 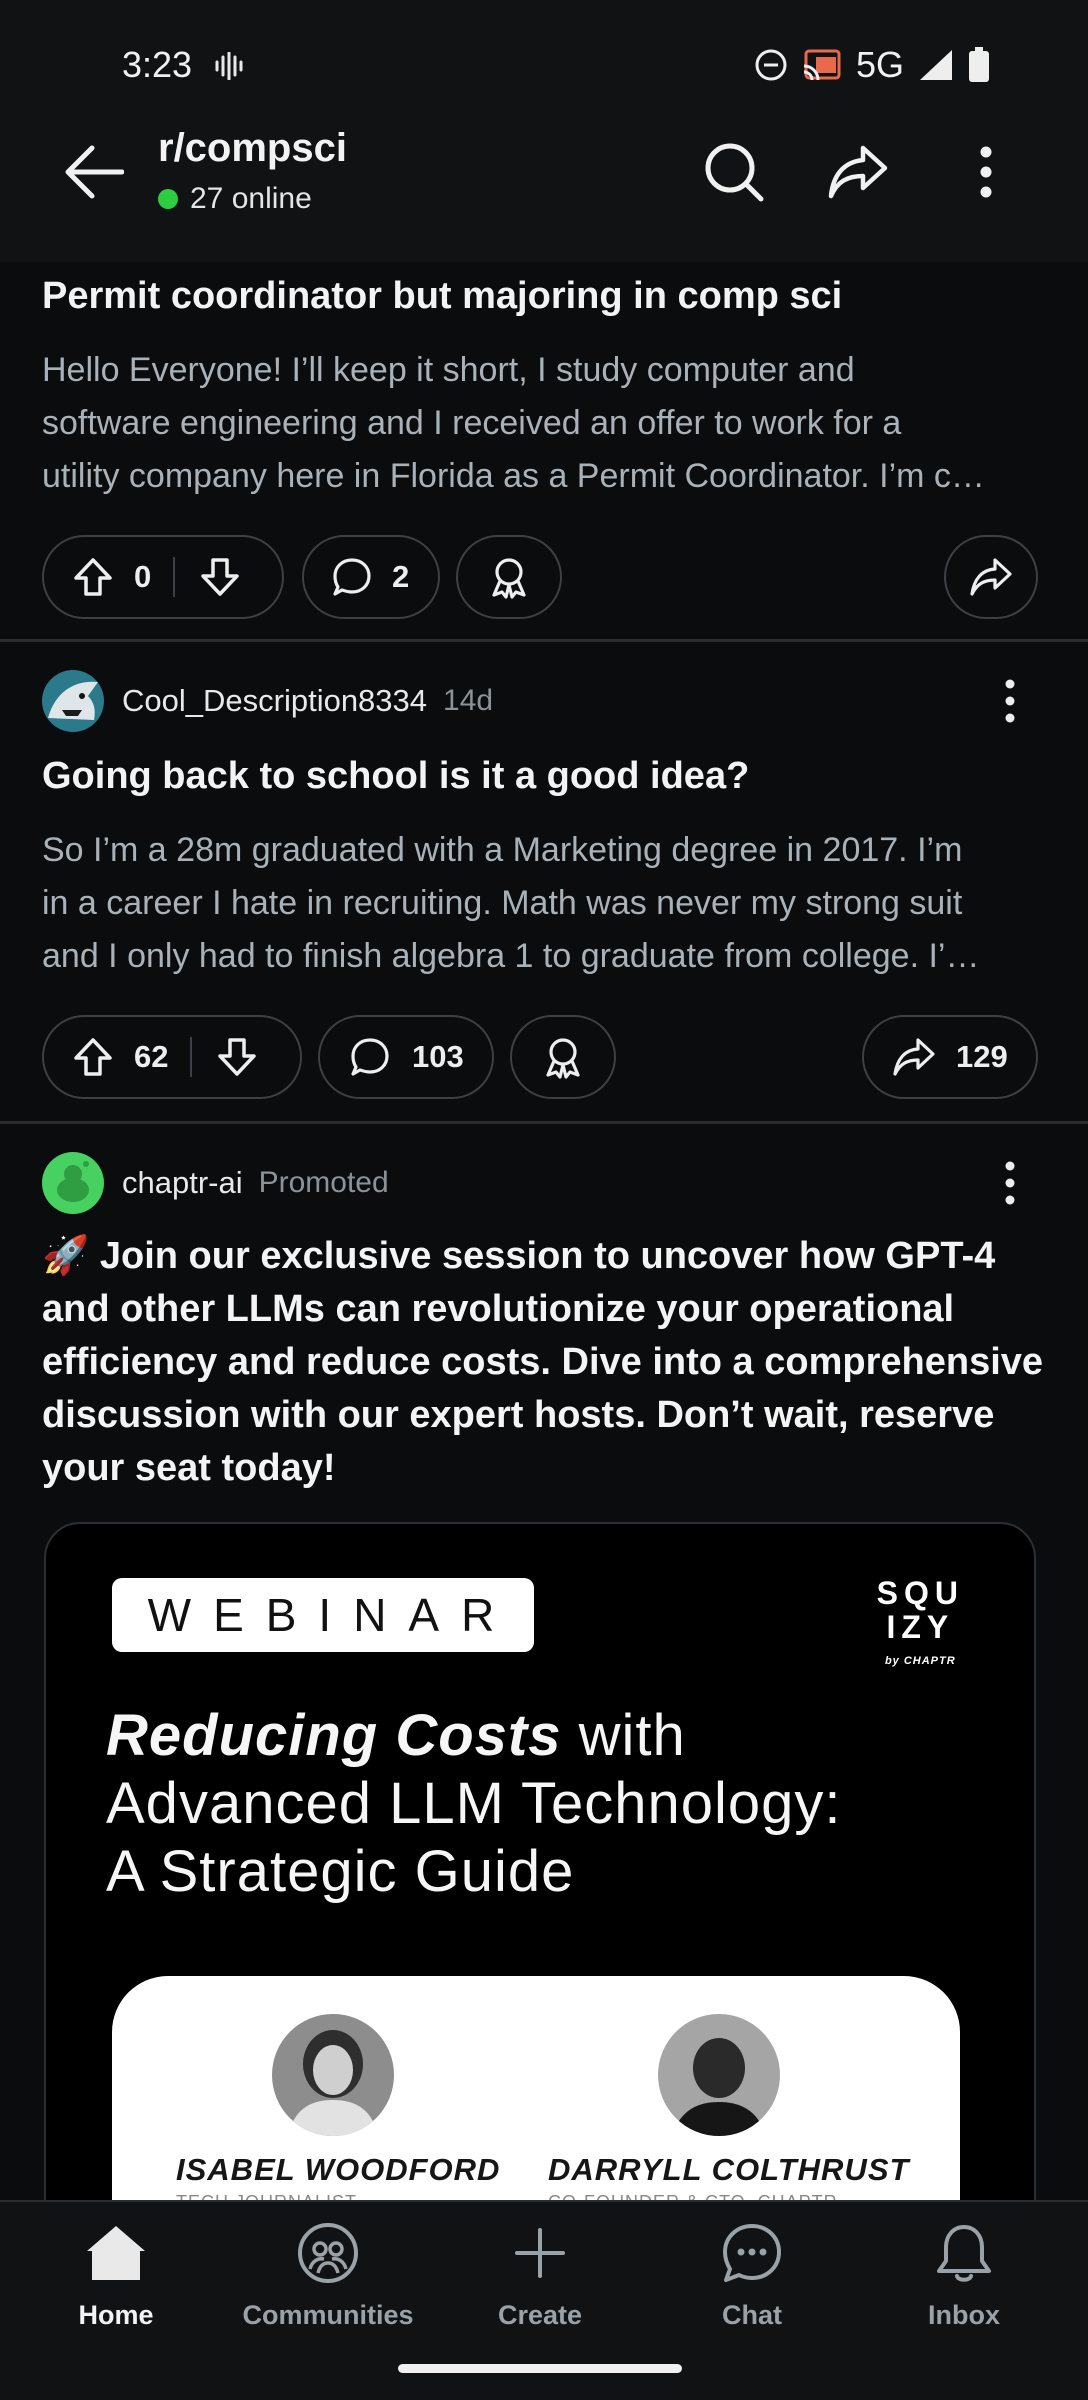 I want to click on ad-author: chaptr-ai, so click(x=182, y=1183).